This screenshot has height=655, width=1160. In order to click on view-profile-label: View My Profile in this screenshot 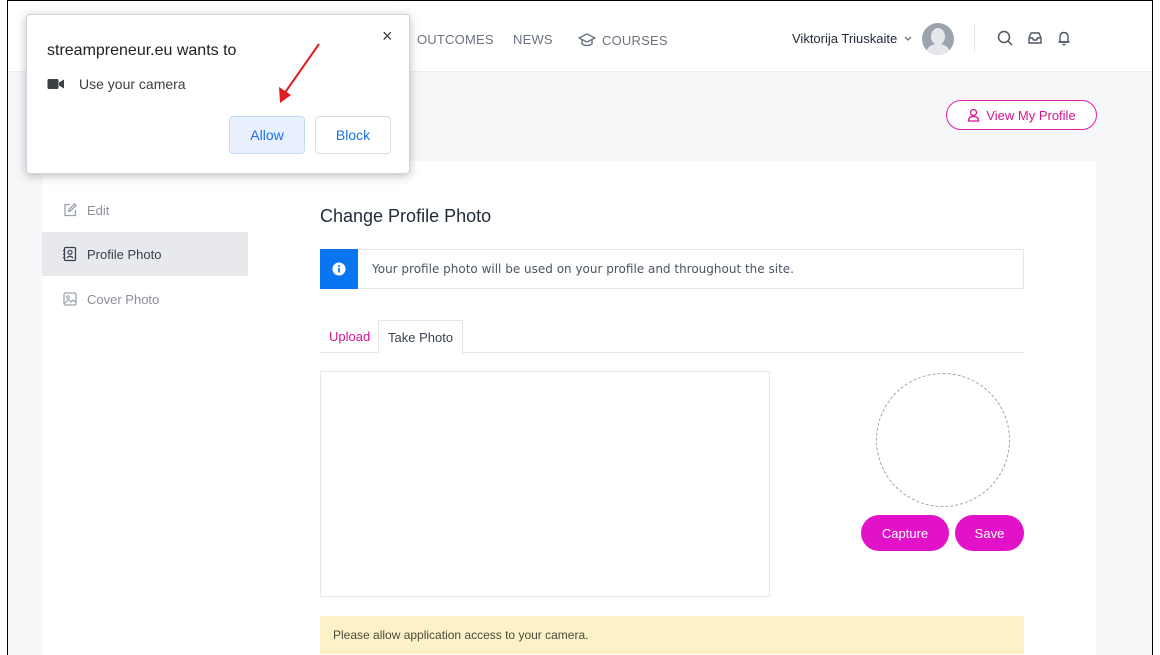, I will do `click(1031, 115)`.